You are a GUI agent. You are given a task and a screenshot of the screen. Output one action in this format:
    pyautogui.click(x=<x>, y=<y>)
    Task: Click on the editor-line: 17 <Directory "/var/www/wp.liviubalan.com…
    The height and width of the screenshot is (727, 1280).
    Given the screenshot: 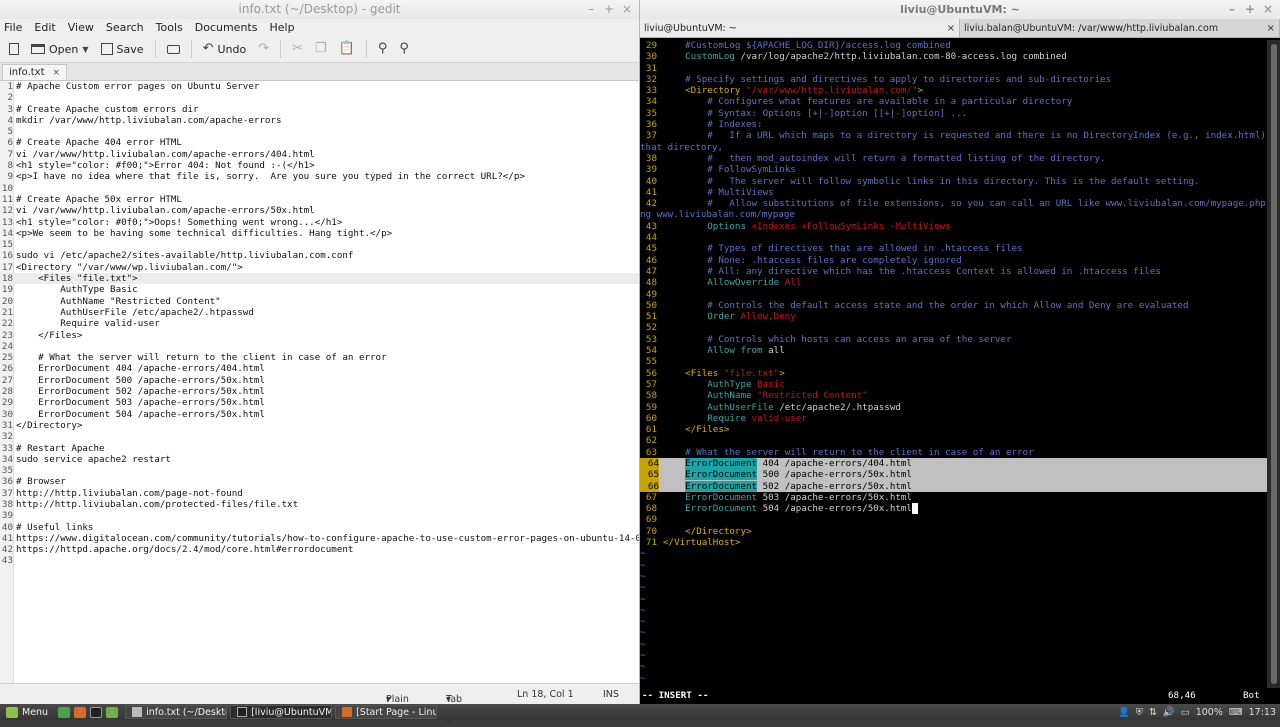 What is the action you would take?
    pyautogui.click(x=319, y=267)
    